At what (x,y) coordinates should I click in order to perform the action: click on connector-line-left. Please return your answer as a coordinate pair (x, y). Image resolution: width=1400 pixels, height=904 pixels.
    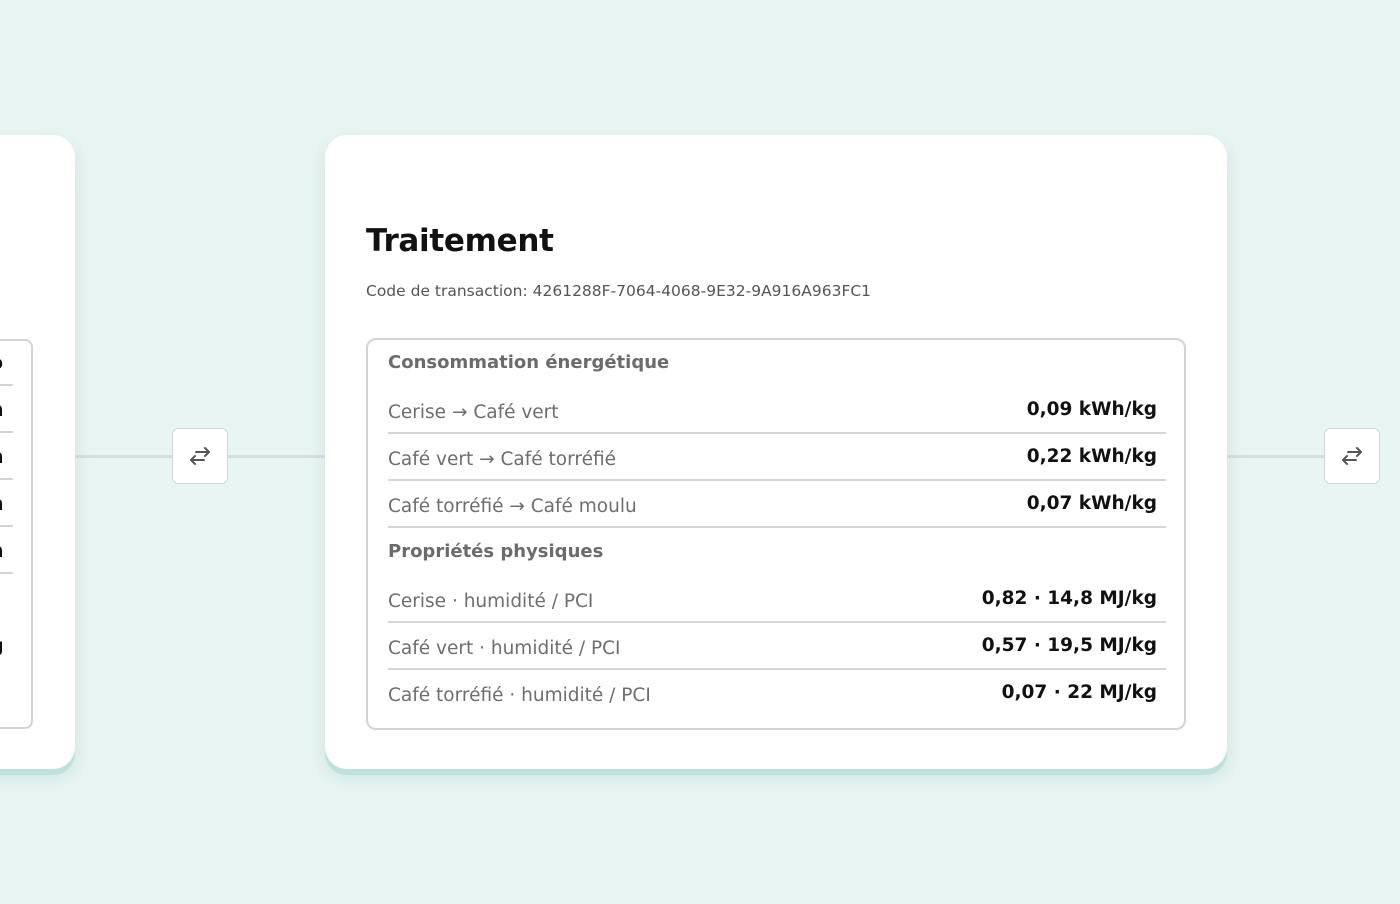
    Looking at the image, I should click on (124, 456).